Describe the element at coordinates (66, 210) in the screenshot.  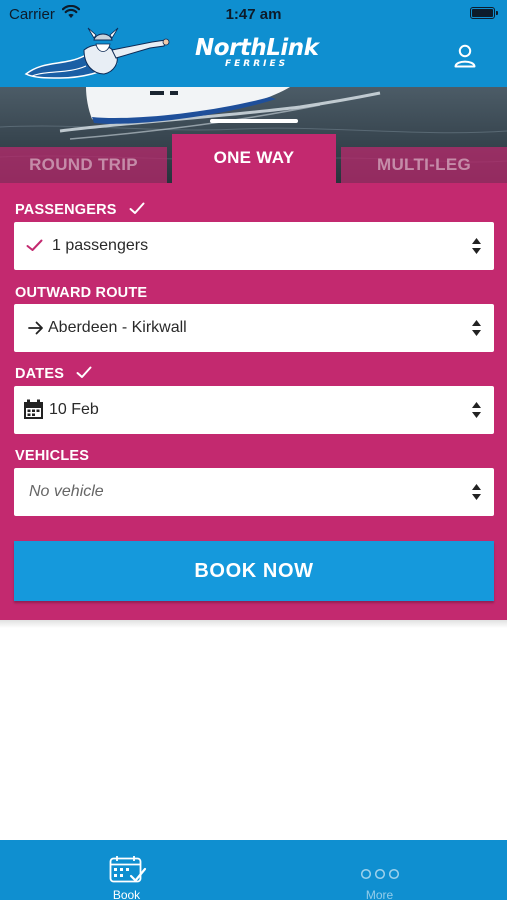
I see `passengers-label: PASSENGERS` at that location.